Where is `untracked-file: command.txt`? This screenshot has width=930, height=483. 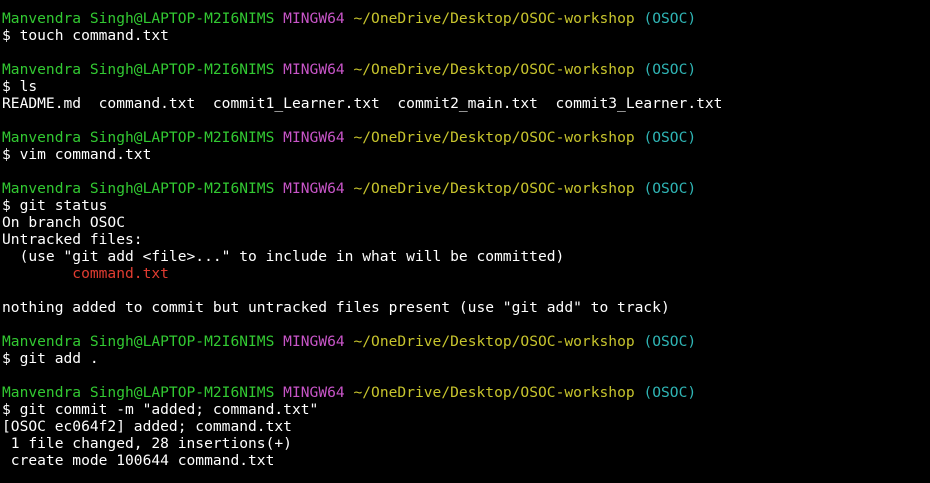 untracked-file: command.txt is located at coordinates (85, 273).